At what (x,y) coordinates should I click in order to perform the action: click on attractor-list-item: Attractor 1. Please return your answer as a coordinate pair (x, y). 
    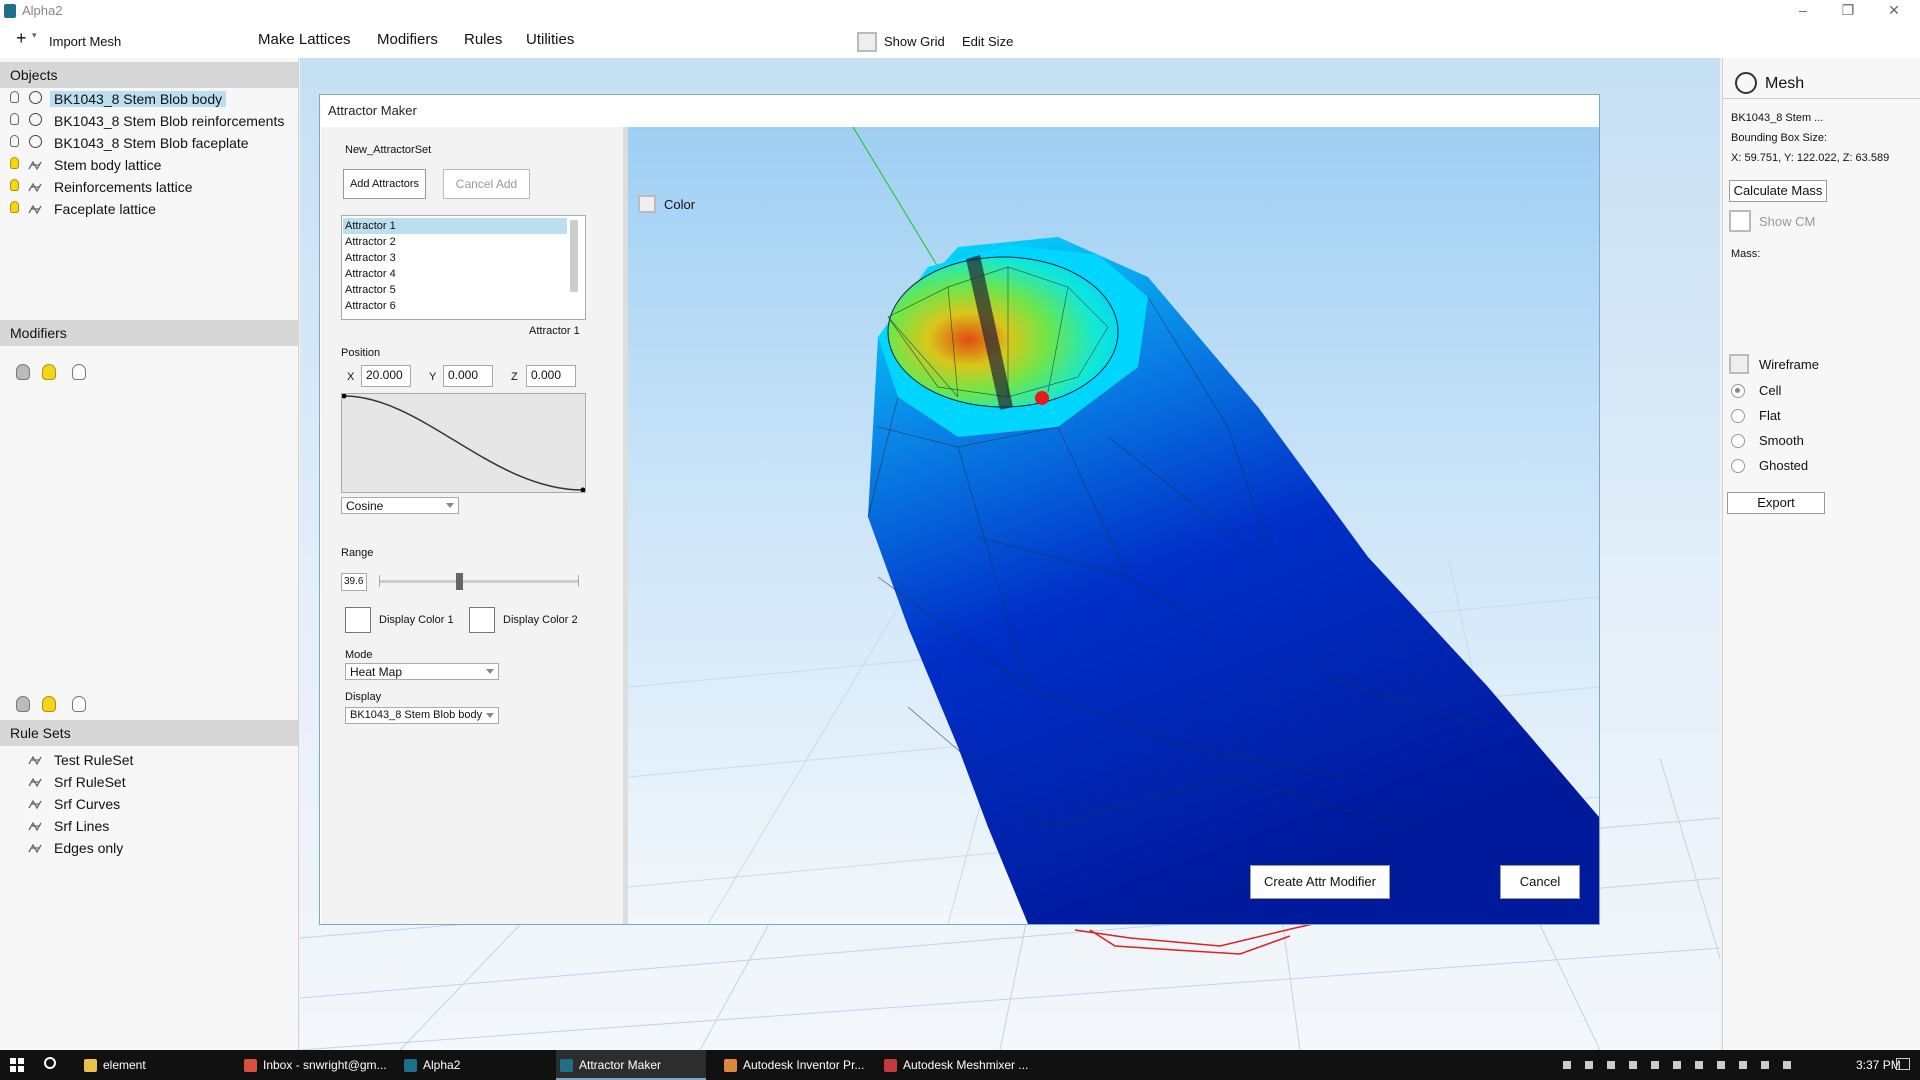
    Looking at the image, I should click on (455, 226).